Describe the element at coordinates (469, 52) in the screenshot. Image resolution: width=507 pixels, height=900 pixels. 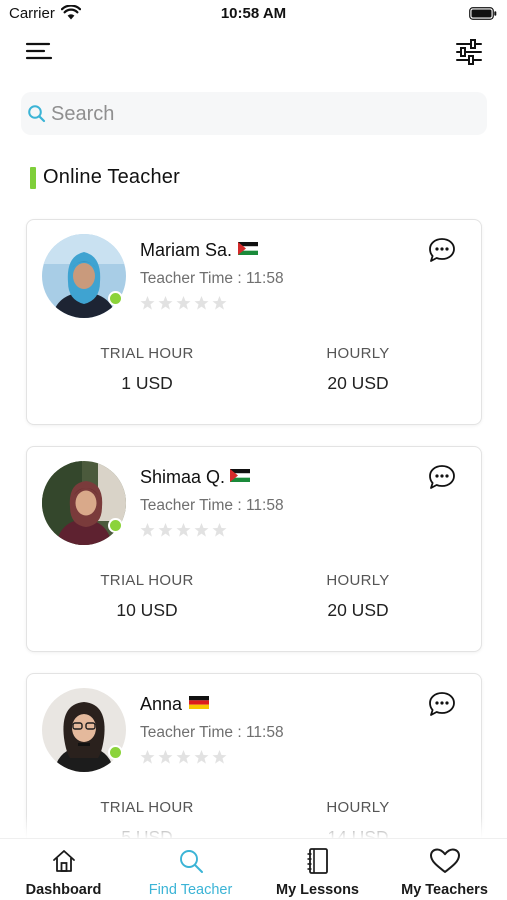
I see `filter-sliders-icon` at that location.